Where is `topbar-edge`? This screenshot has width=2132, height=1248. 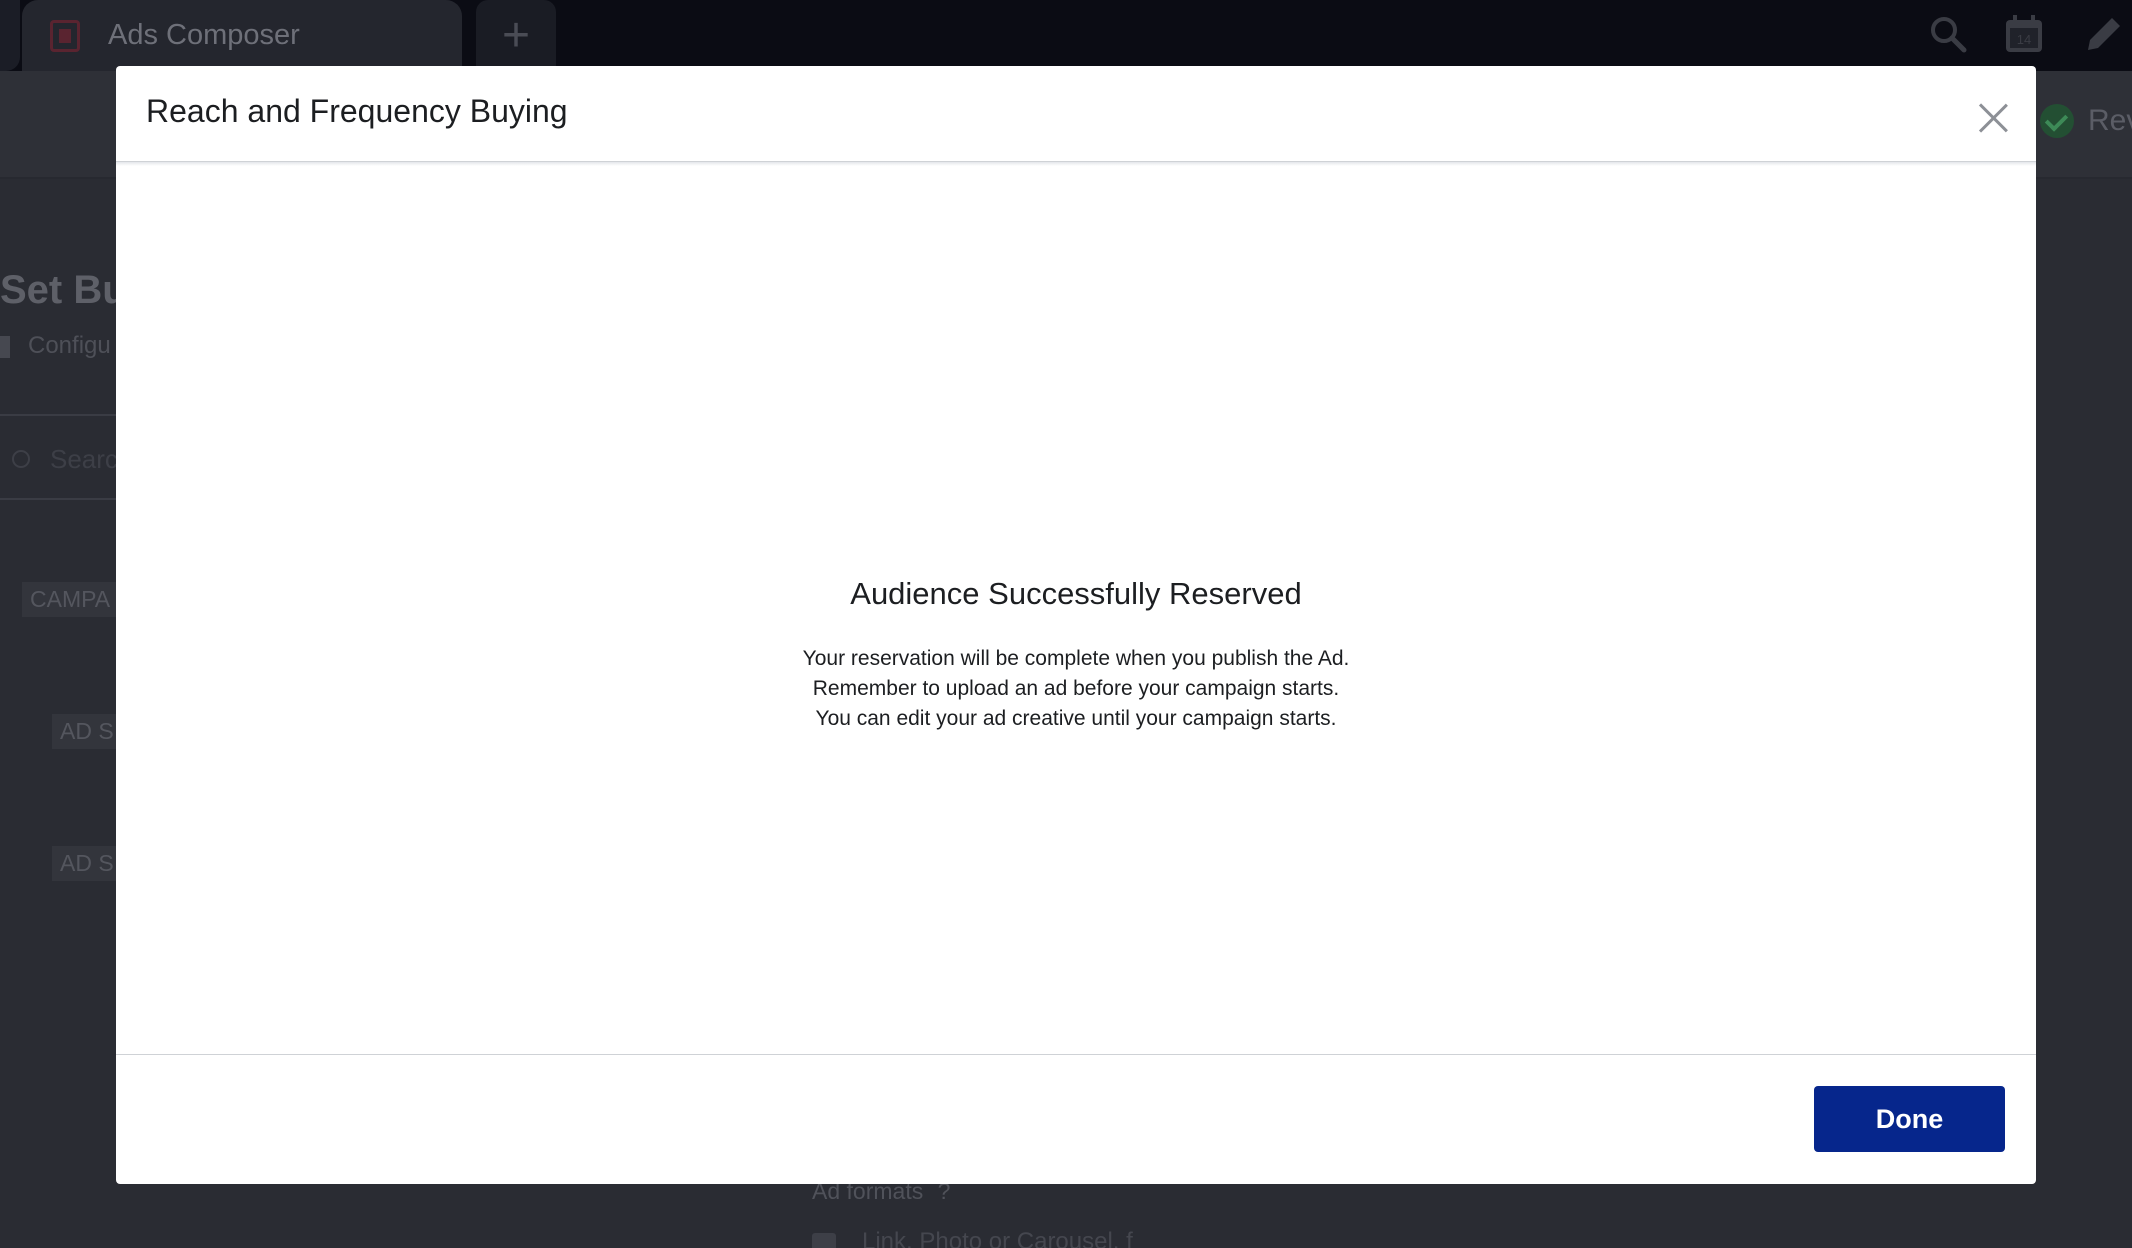
topbar-edge is located at coordinates (10, 35).